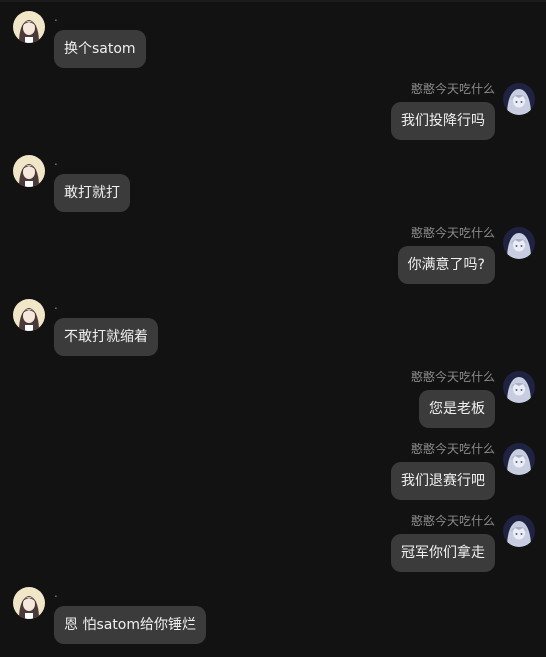 The height and width of the screenshot is (657, 546). What do you see at coordinates (100, 49) in the screenshot?
I see `message-bubble: 换个satom` at bounding box center [100, 49].